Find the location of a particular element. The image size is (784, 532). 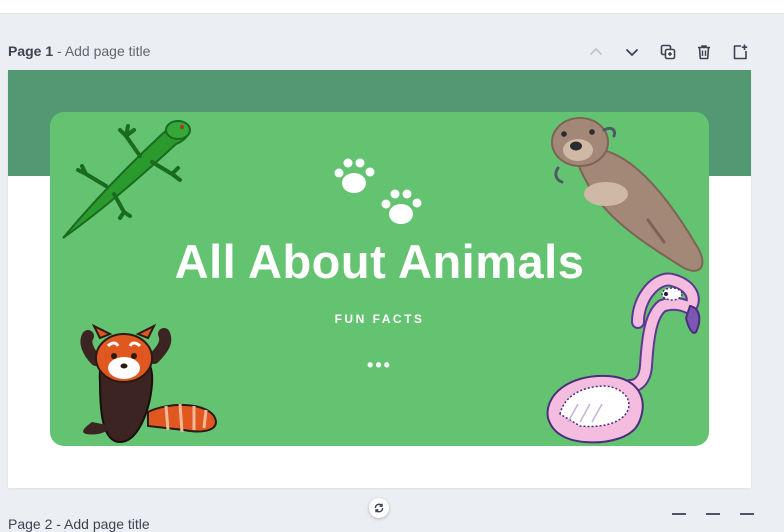

top-toolbar-strip is located at coordinates (392, 7).